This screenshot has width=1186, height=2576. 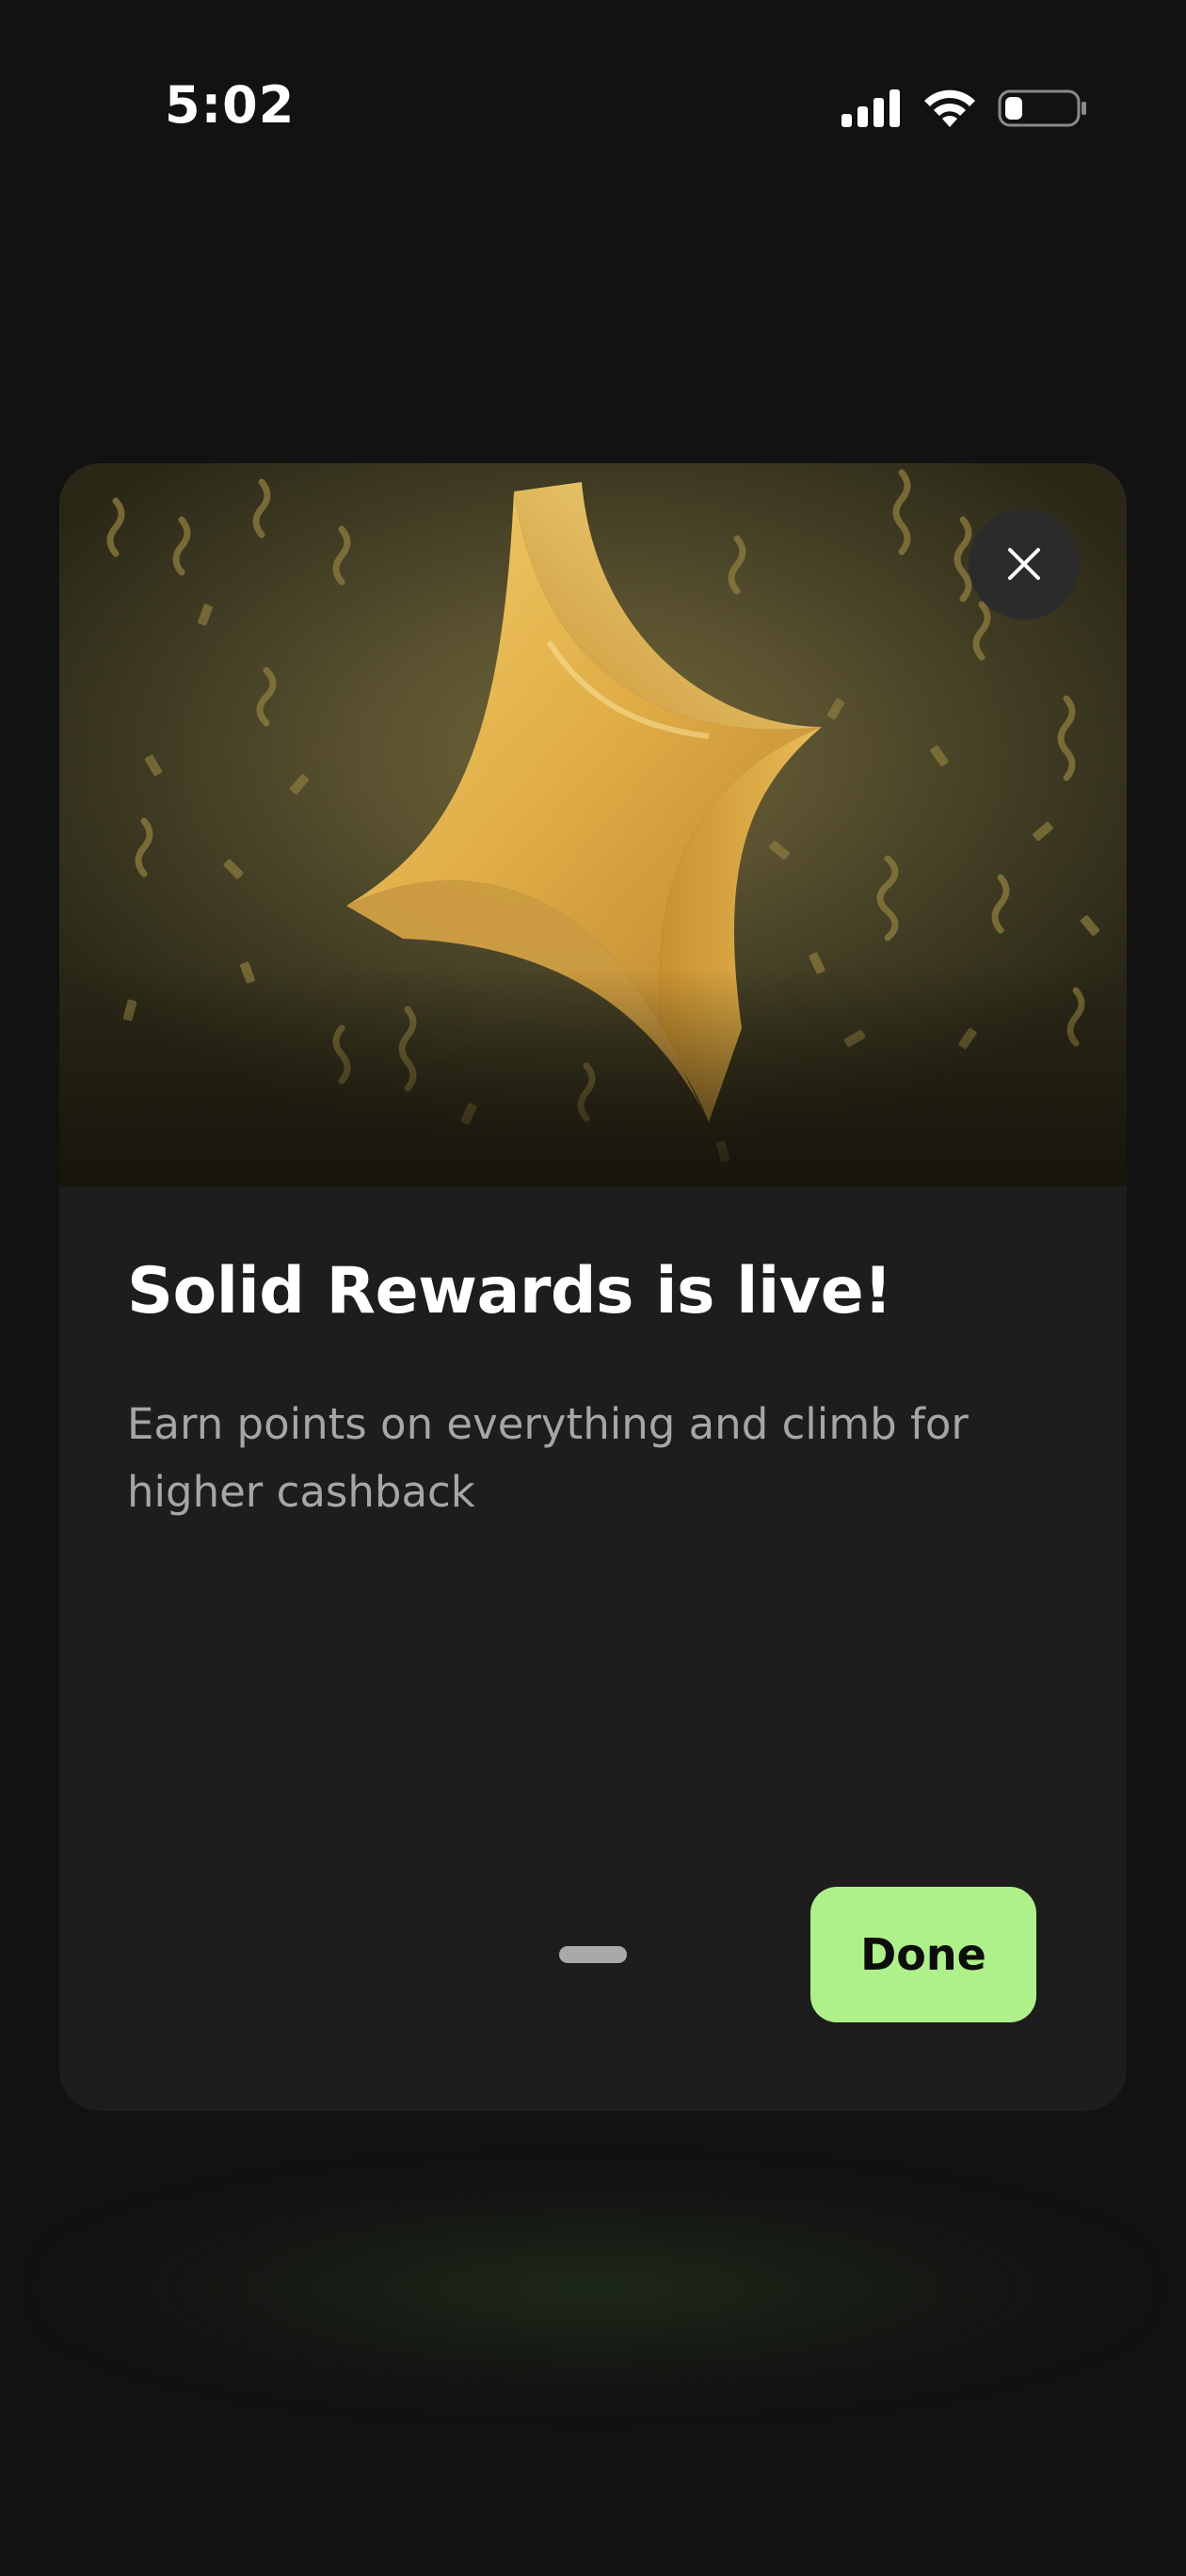 What do you see at coordinates (510, 1291) in the screenshot?
I see `modal-title: Solid Rewards is live!` at bounding box center [510, 1291].